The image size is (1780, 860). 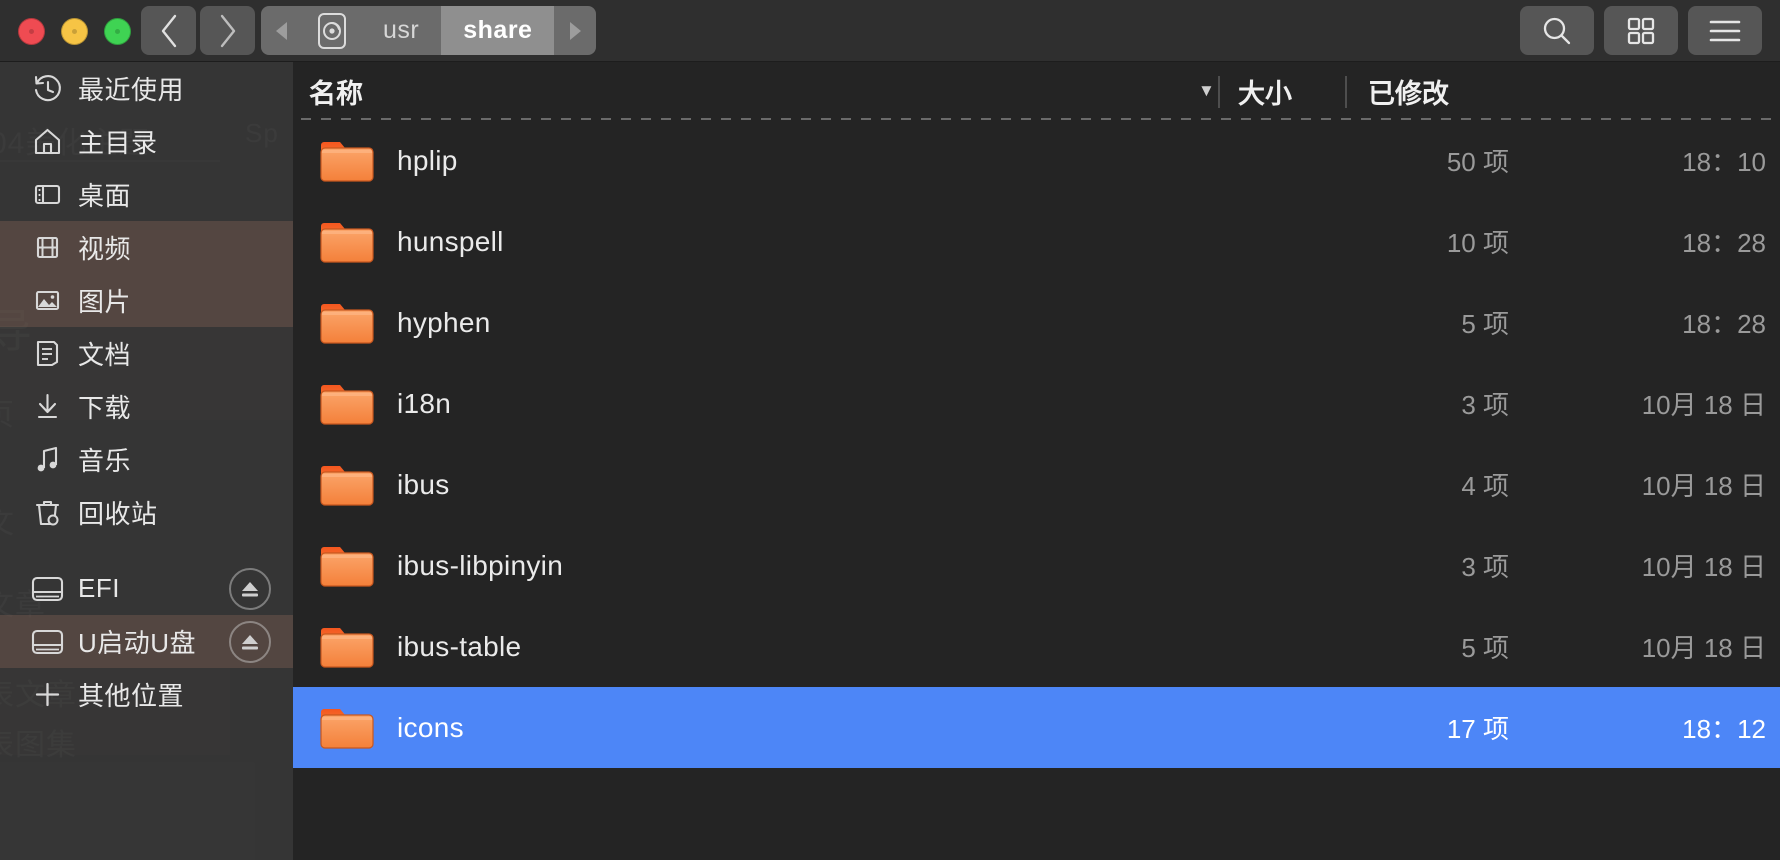 What do you see at coordinates (47, 248) in the screenshot?
I see `video-film-icon` at bounding box center [47, 248].